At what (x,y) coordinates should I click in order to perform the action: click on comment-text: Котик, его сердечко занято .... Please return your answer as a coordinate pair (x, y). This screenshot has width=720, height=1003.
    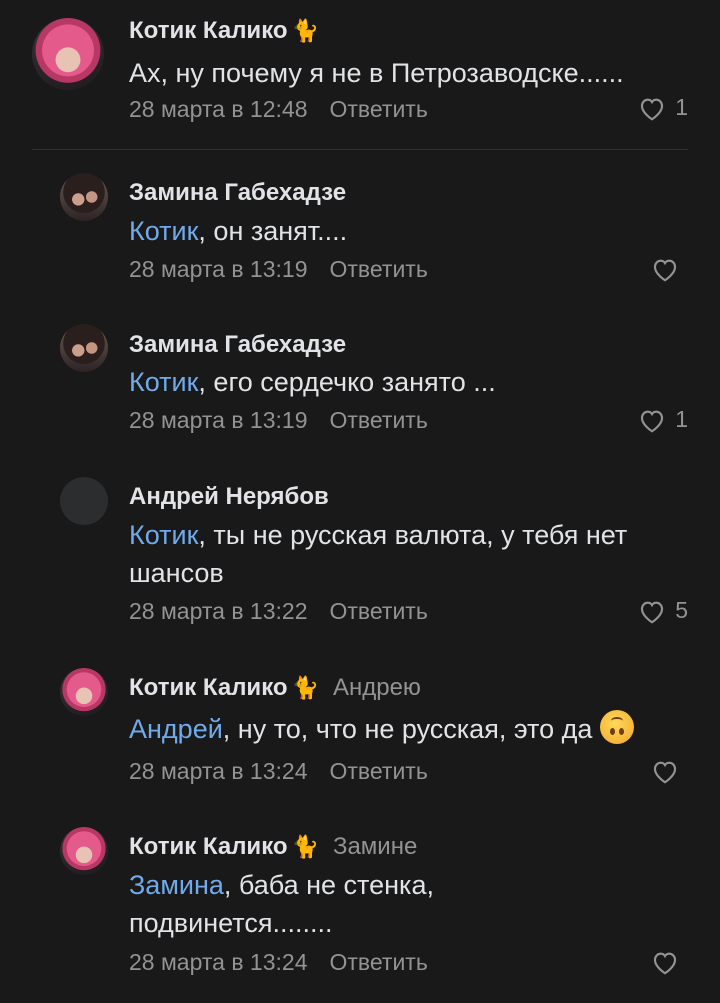
    Looking at the image, I should click on (312, 382).